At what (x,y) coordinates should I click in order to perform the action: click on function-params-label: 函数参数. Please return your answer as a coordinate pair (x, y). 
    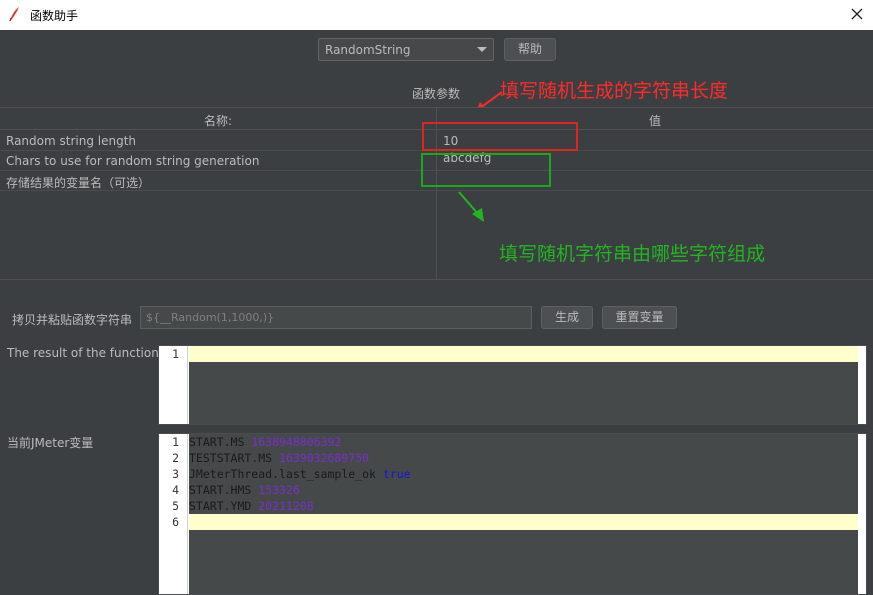
    Looking at the image, I should click on (436, 94).